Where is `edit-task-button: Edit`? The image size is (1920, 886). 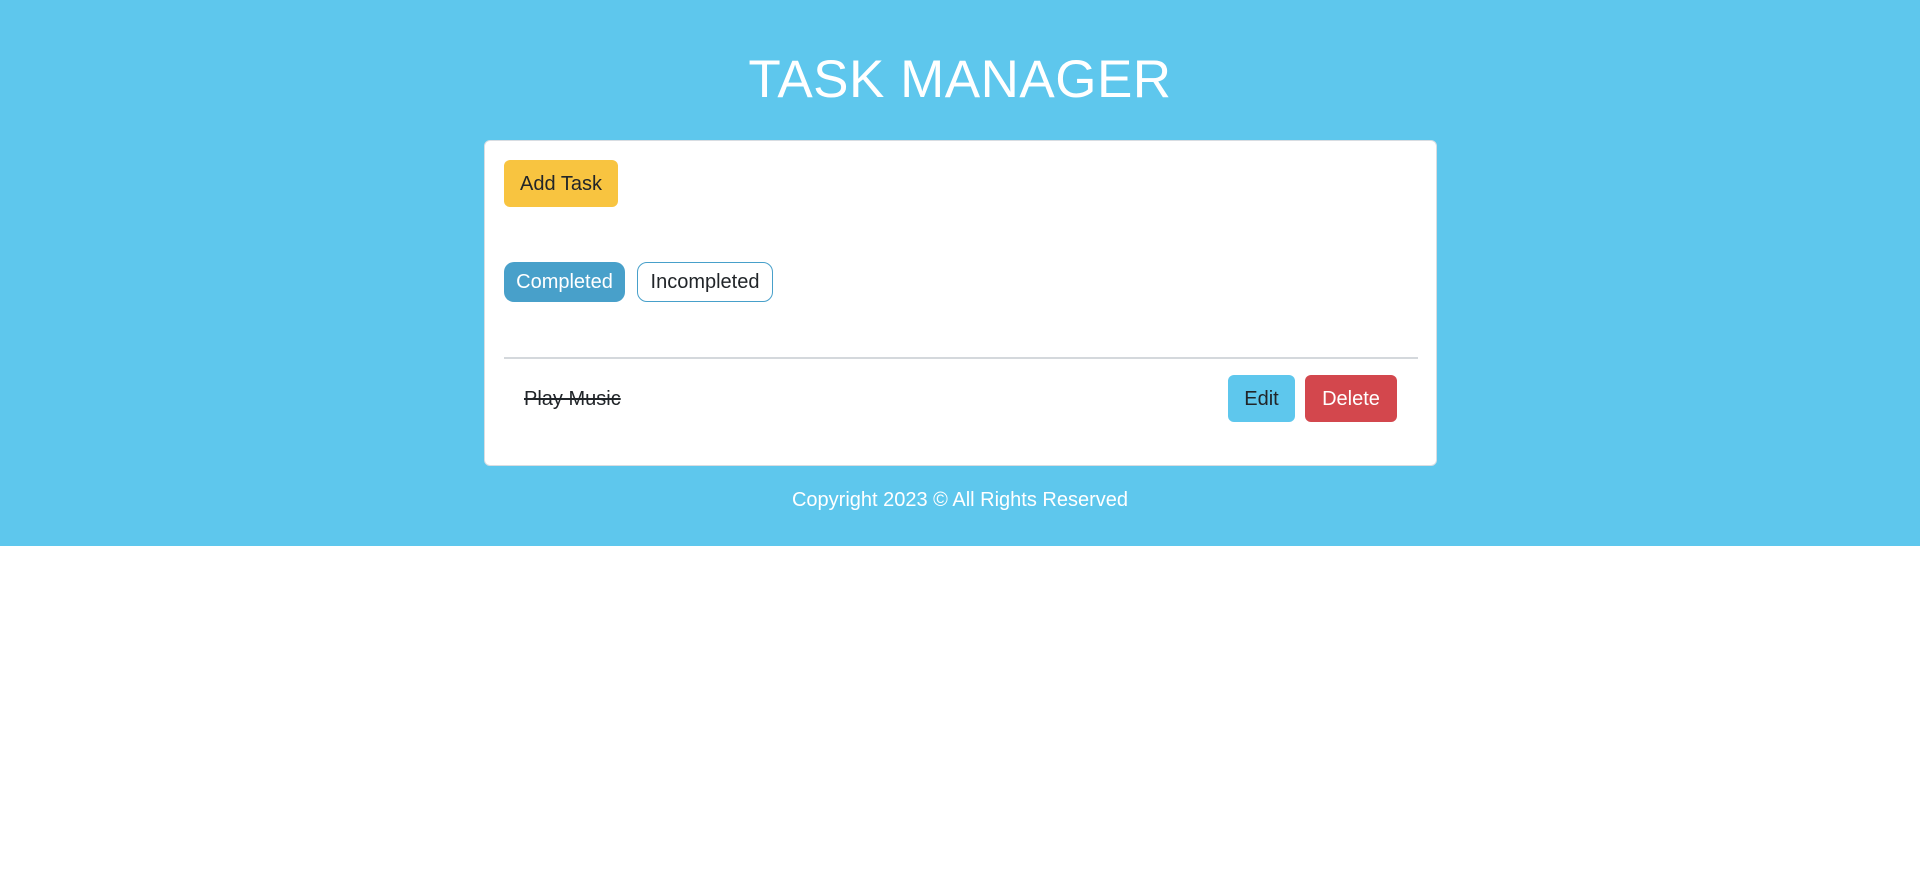 edit-task-button: Edit is located at coordinates (1261, 398).